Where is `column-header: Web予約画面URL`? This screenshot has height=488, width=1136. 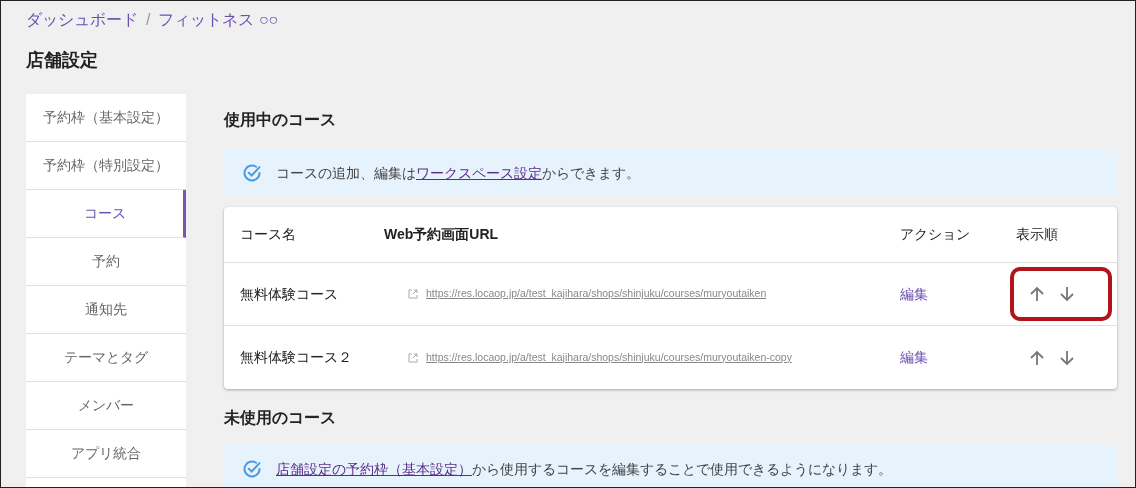 column-header: Web予約画面URL is located at coordinates (442, 234).